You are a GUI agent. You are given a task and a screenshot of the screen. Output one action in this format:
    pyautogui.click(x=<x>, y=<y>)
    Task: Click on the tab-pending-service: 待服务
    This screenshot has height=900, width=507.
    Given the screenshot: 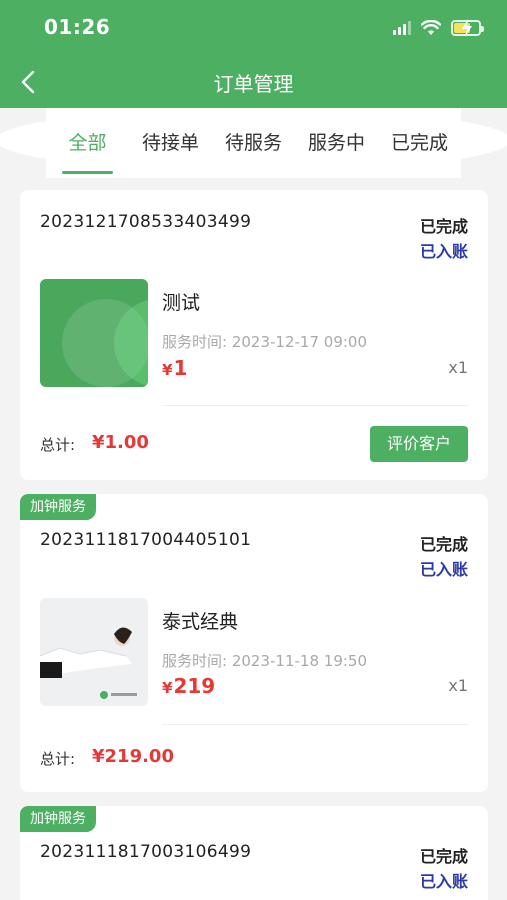 What is the action you would take?
    pyautogui.click(x=253, y=143)
    